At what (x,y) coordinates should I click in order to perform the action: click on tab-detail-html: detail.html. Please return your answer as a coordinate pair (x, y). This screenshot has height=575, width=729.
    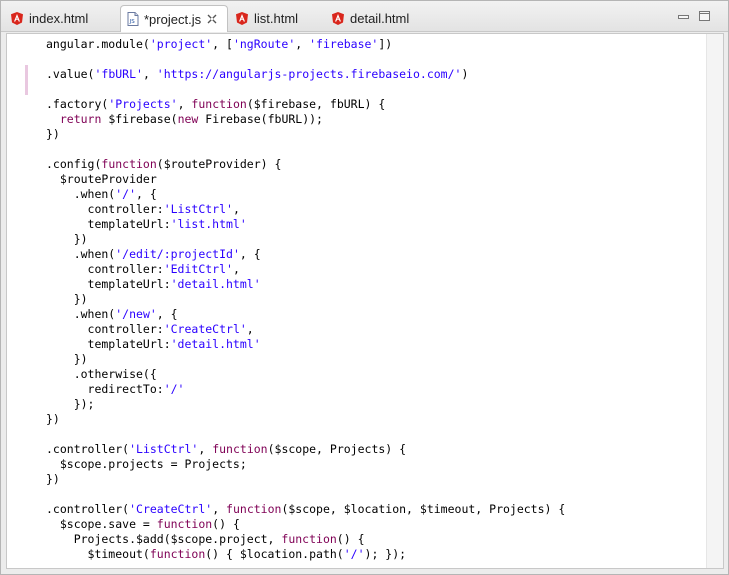
    Looking at the image, I should click on (370, 18).